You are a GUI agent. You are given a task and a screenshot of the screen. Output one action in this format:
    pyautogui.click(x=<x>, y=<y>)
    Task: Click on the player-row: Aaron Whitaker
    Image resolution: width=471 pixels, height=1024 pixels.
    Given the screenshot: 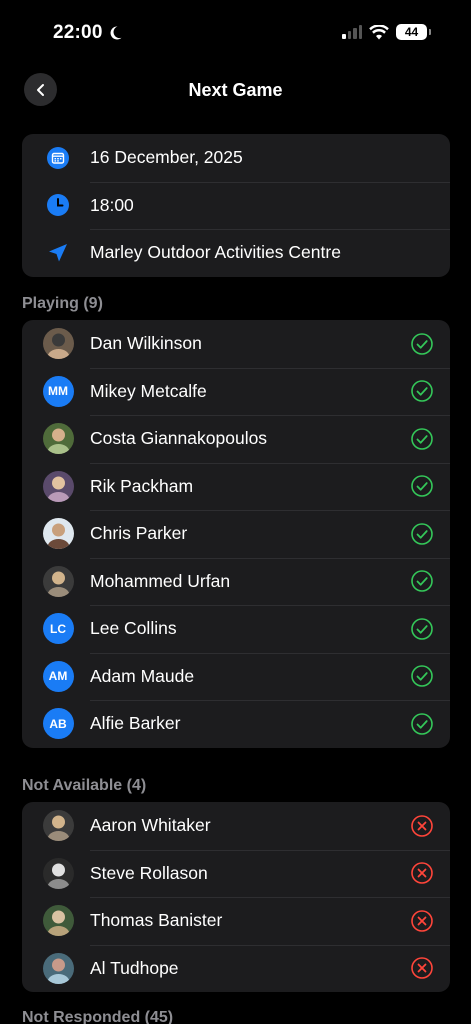 What is the action you would take?
    pyautogui.click(x=236, y=826)
    